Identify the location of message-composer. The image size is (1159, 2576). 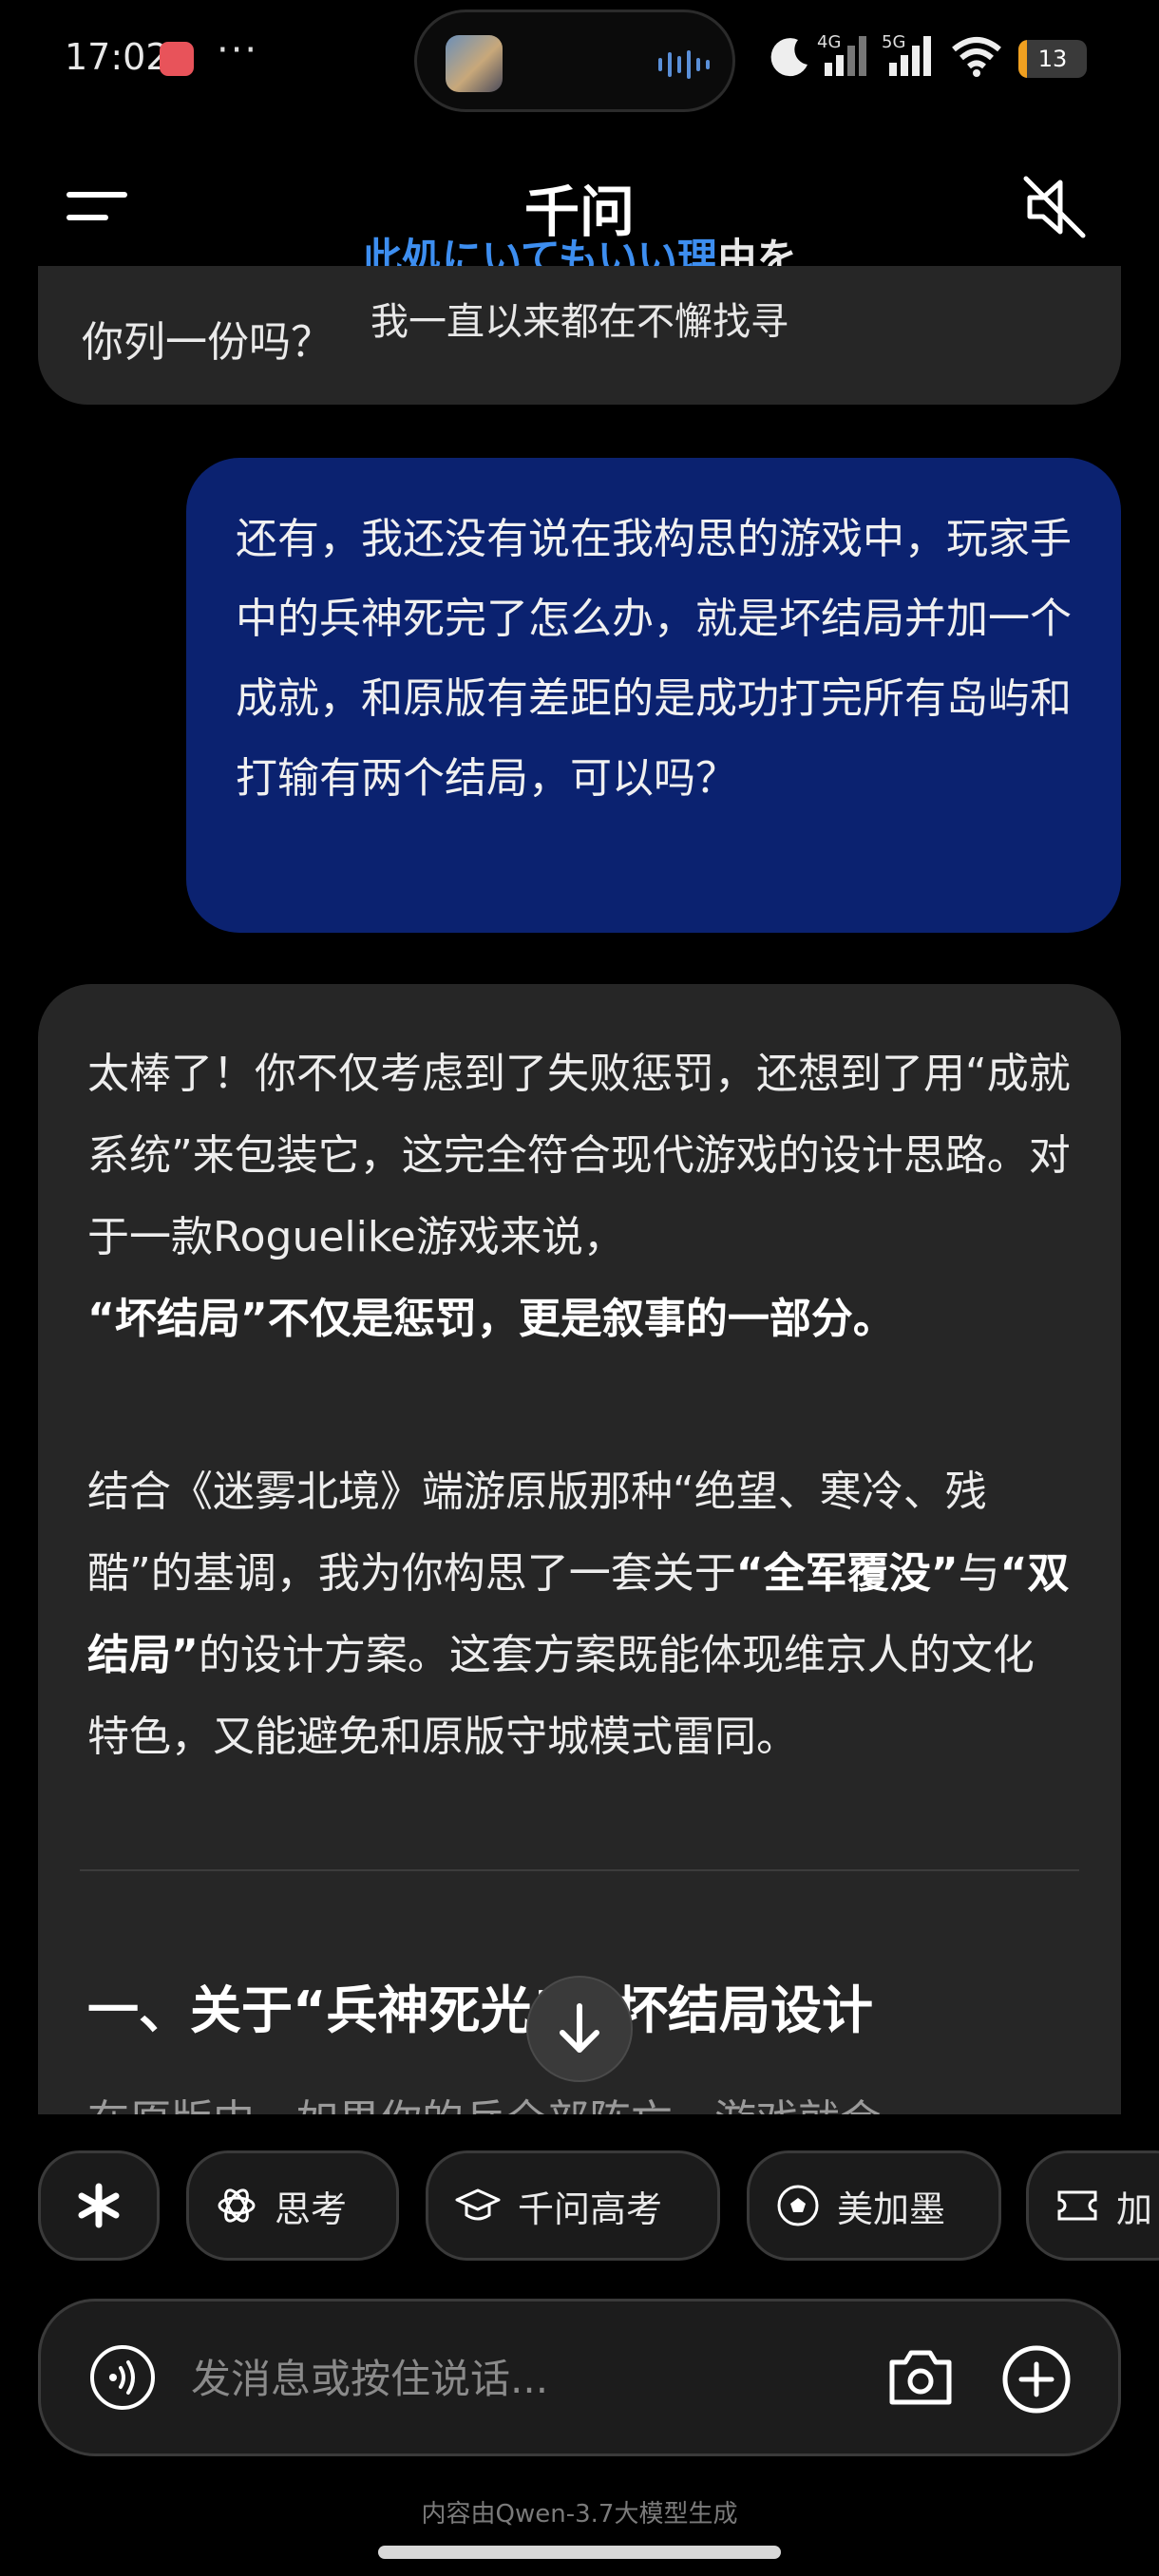
(579, 2377).